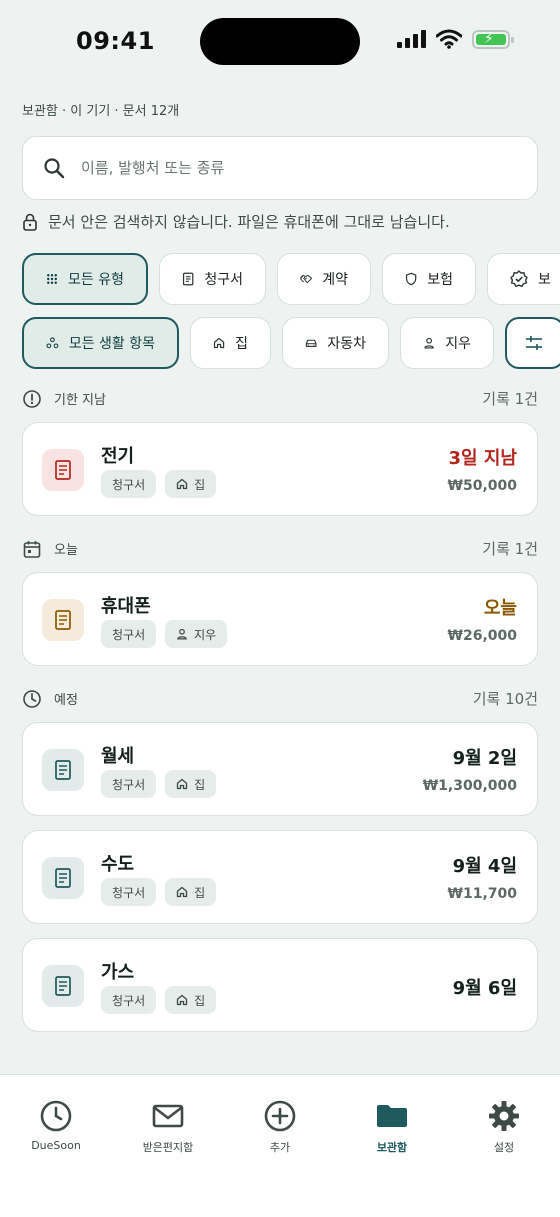 Image resolution: width=560 pixels, height=1217 pixels. Describe the element at coordinates (482, 894) in the screenshot. I see `amount: ₩11,700` at that location.